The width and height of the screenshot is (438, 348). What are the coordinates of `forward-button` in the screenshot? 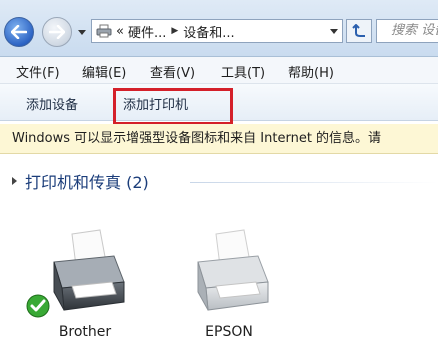 It's located at (57, 32).